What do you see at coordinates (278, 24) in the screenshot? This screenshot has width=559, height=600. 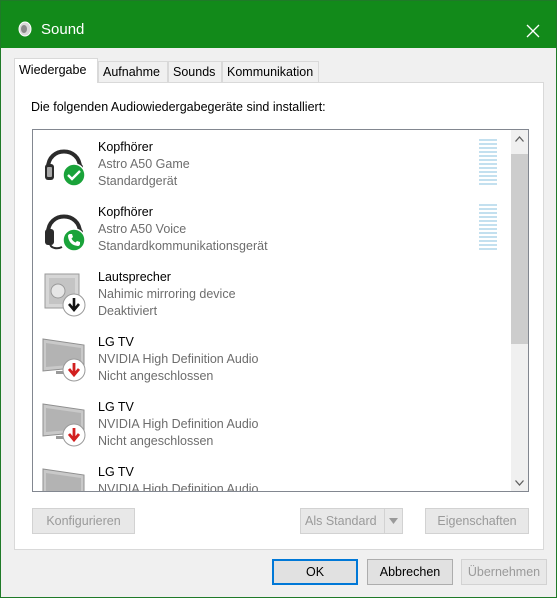 I see `title-bar: Sound` at bounding box center [278, 24].